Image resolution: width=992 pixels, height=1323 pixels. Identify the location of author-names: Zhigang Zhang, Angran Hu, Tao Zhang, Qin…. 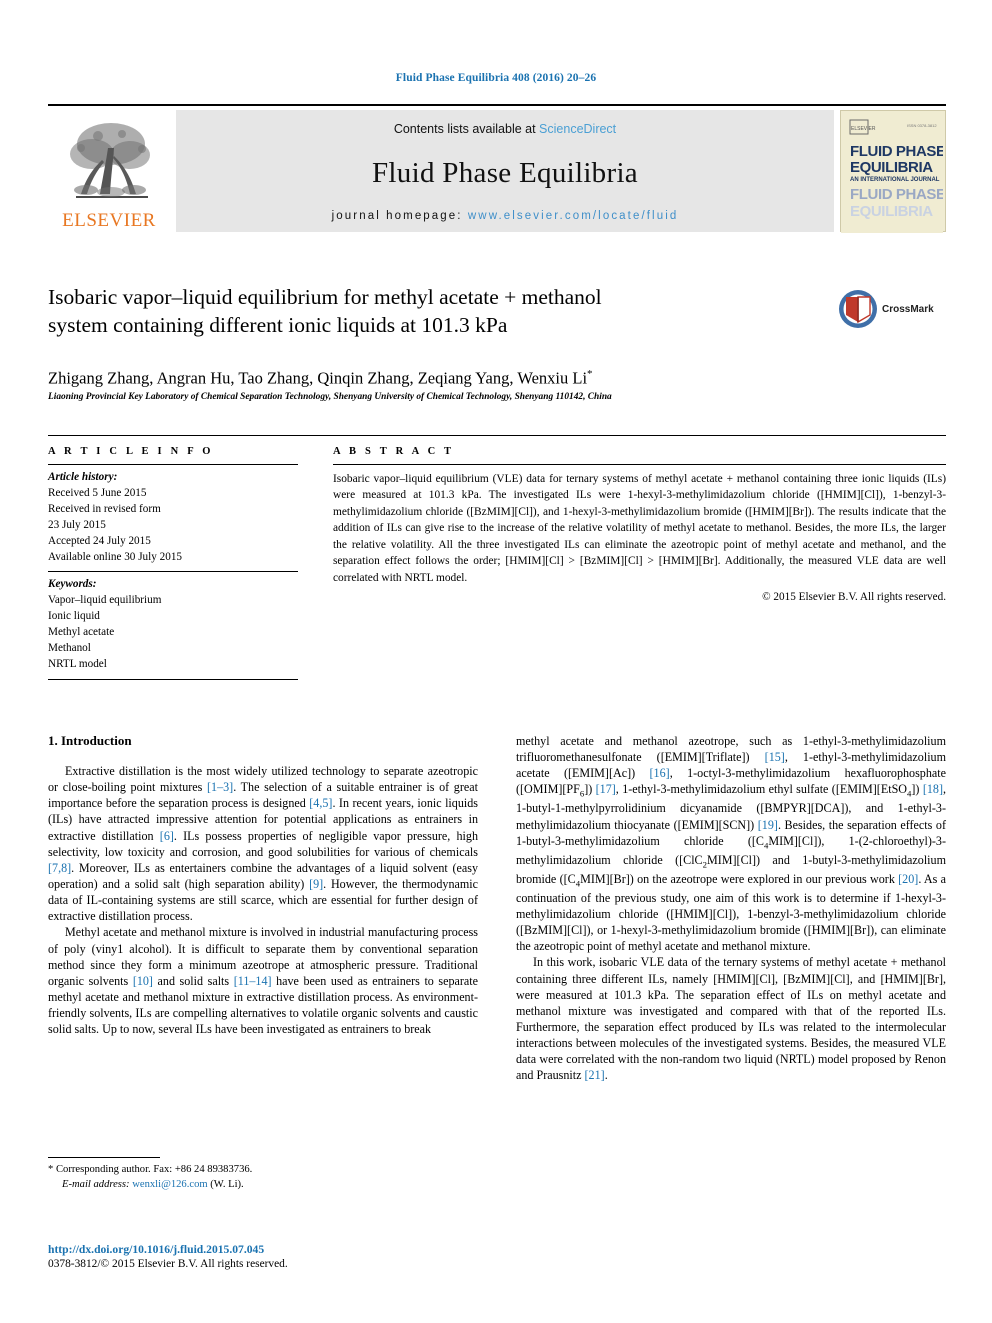
(318, 378).